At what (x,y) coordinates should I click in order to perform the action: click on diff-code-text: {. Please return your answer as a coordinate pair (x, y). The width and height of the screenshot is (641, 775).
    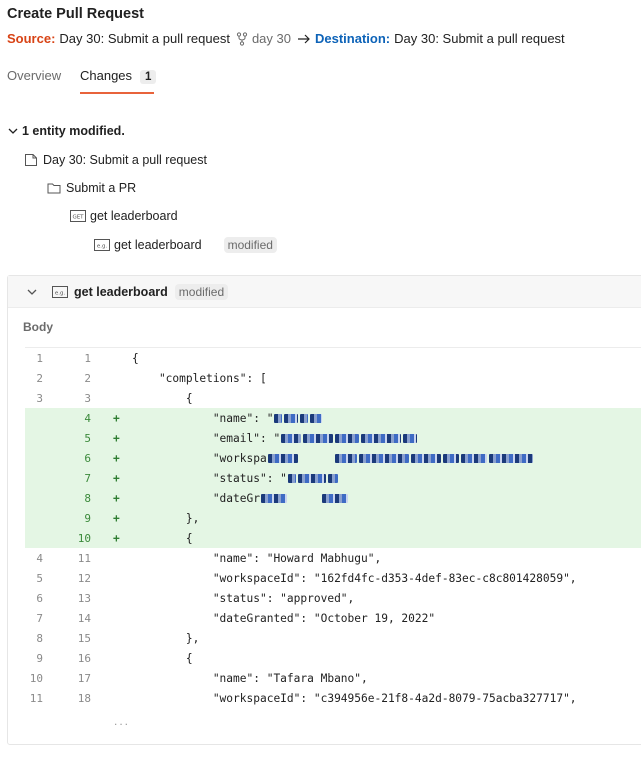
    Looking at the image, I should click on (162, 538).